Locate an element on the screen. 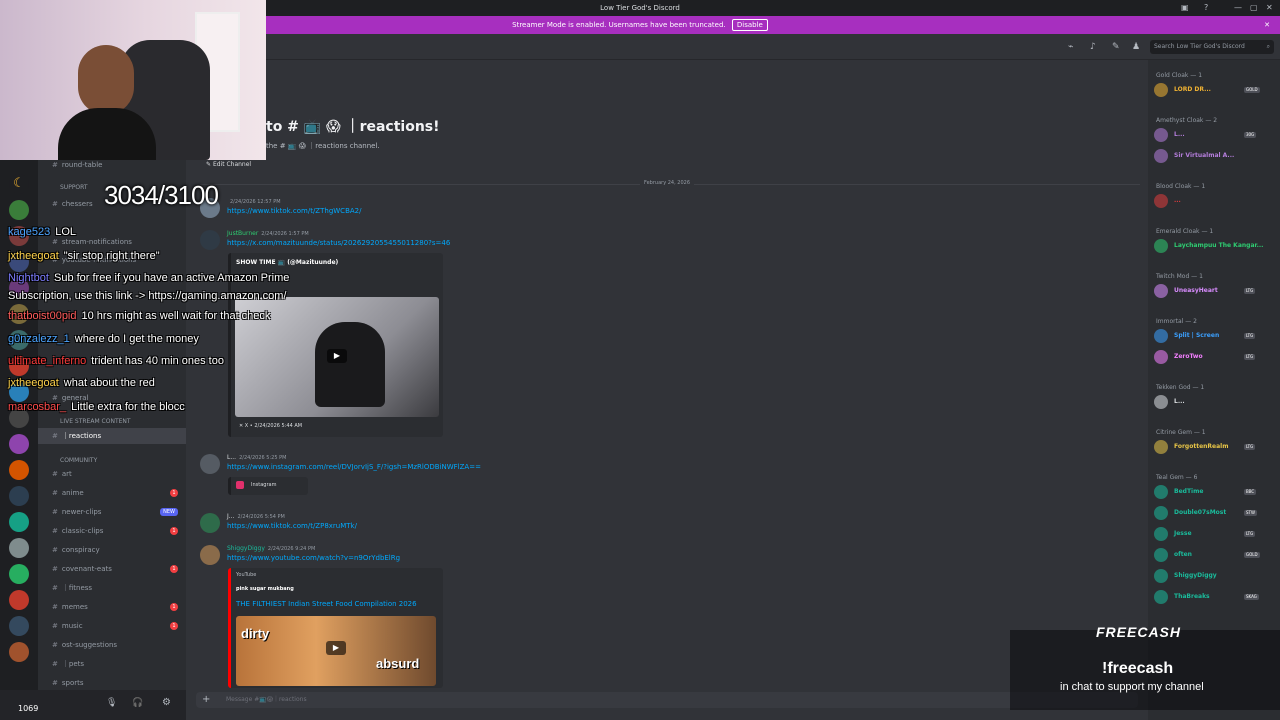 Image resolution: width=1280 pixels, height=720 pixels. viewer-count: 1069 is located at coordinates (28, 708).